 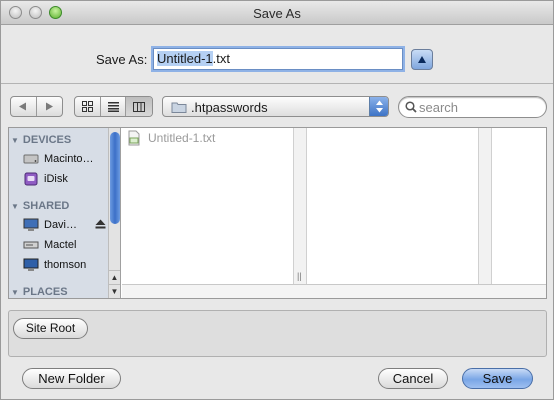 I want to click on sidebar-section-title: PLACES, so click(x=45, y=292).